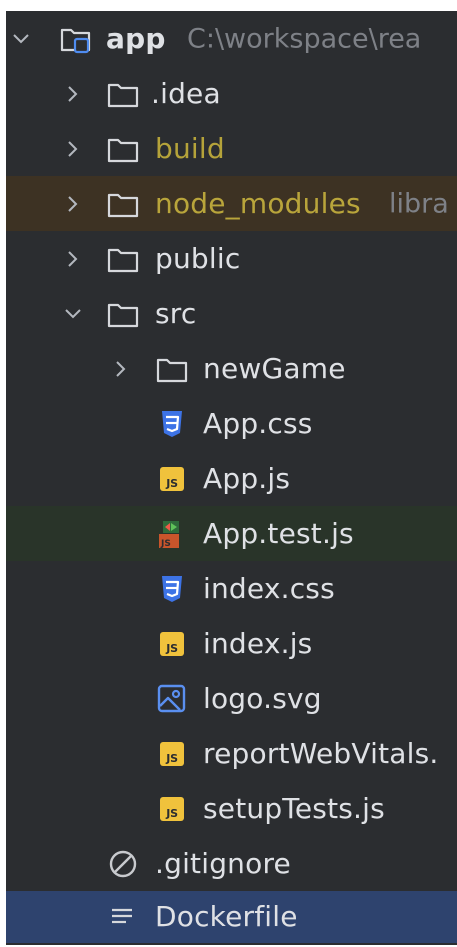 This screenshot has height=947, width=457. Describe the element at coordinates (172, 534) in the screenshot. I see `js-test-file-icon: JS` at that location.